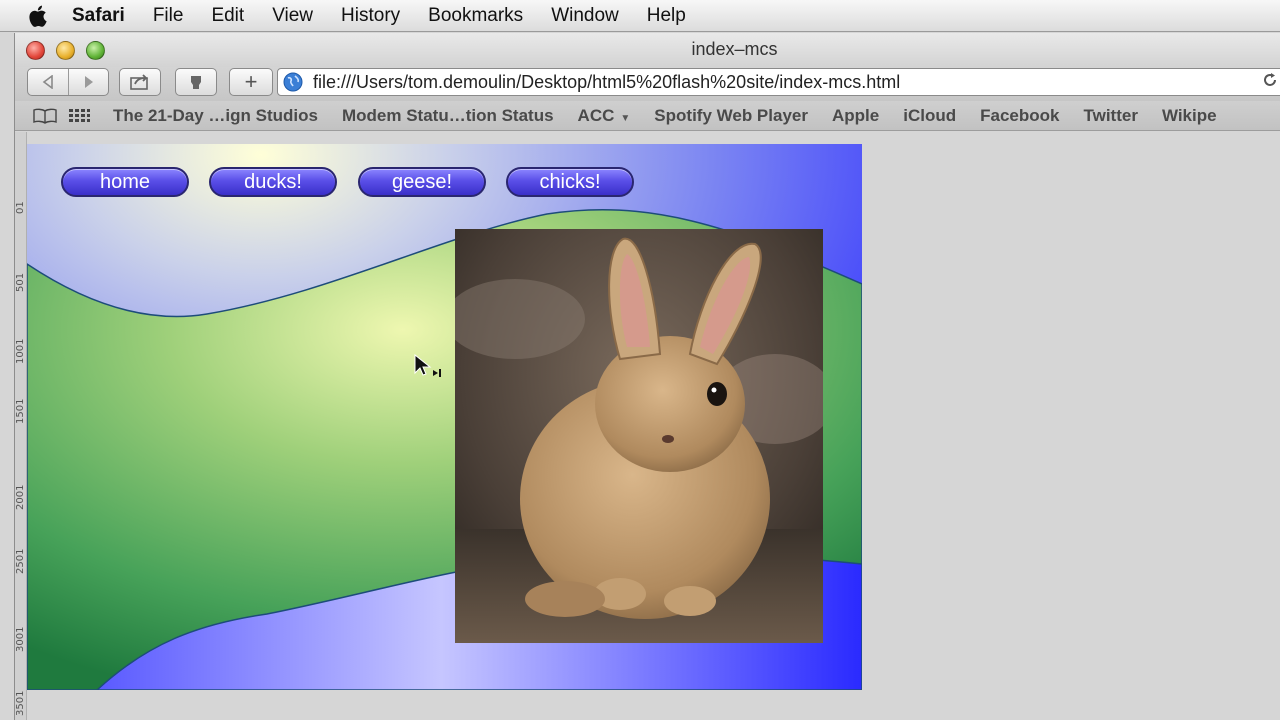  I want to click on bookmark-item: Twitter, so click(1110, 116).